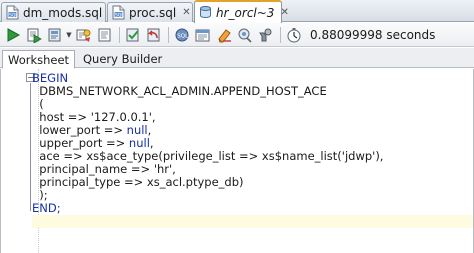 The image size is (474, 253). Describe the element at coordinates (34, 35) in the screenshot. I see `run-script-icon` at that location.